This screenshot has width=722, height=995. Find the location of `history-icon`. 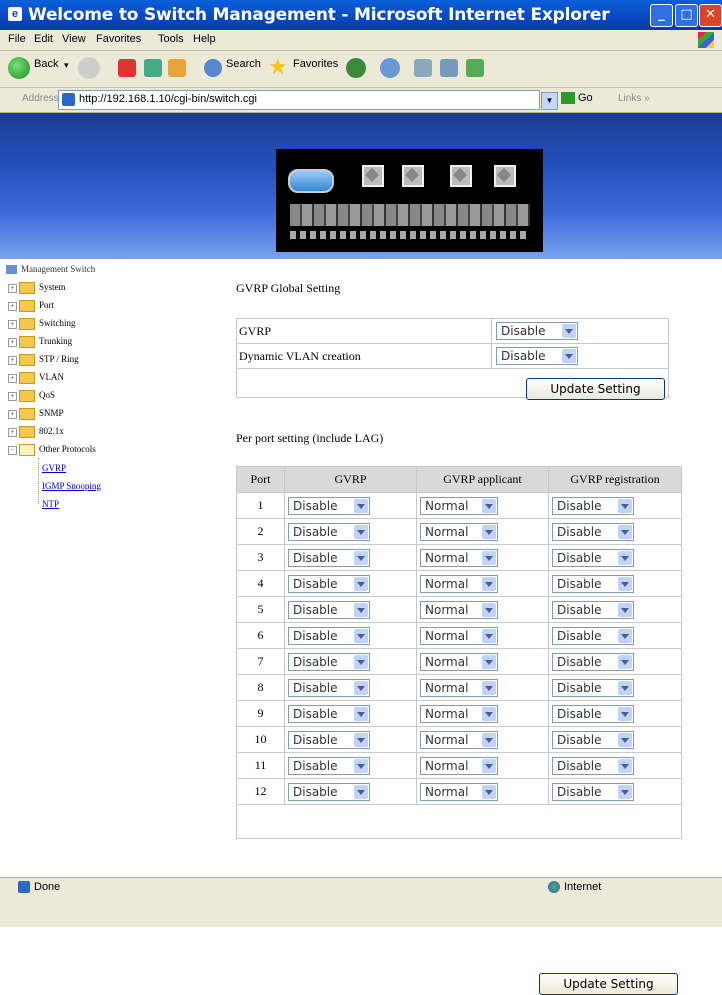

history-icon is located at coordinates (390, 68).